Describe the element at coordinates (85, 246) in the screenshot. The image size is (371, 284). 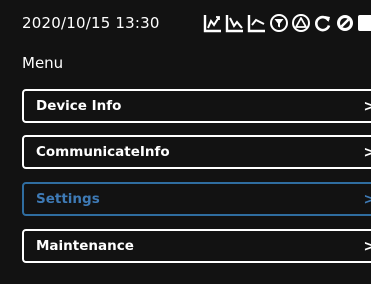
I see `menu-item-label: Maintenance` at that location.